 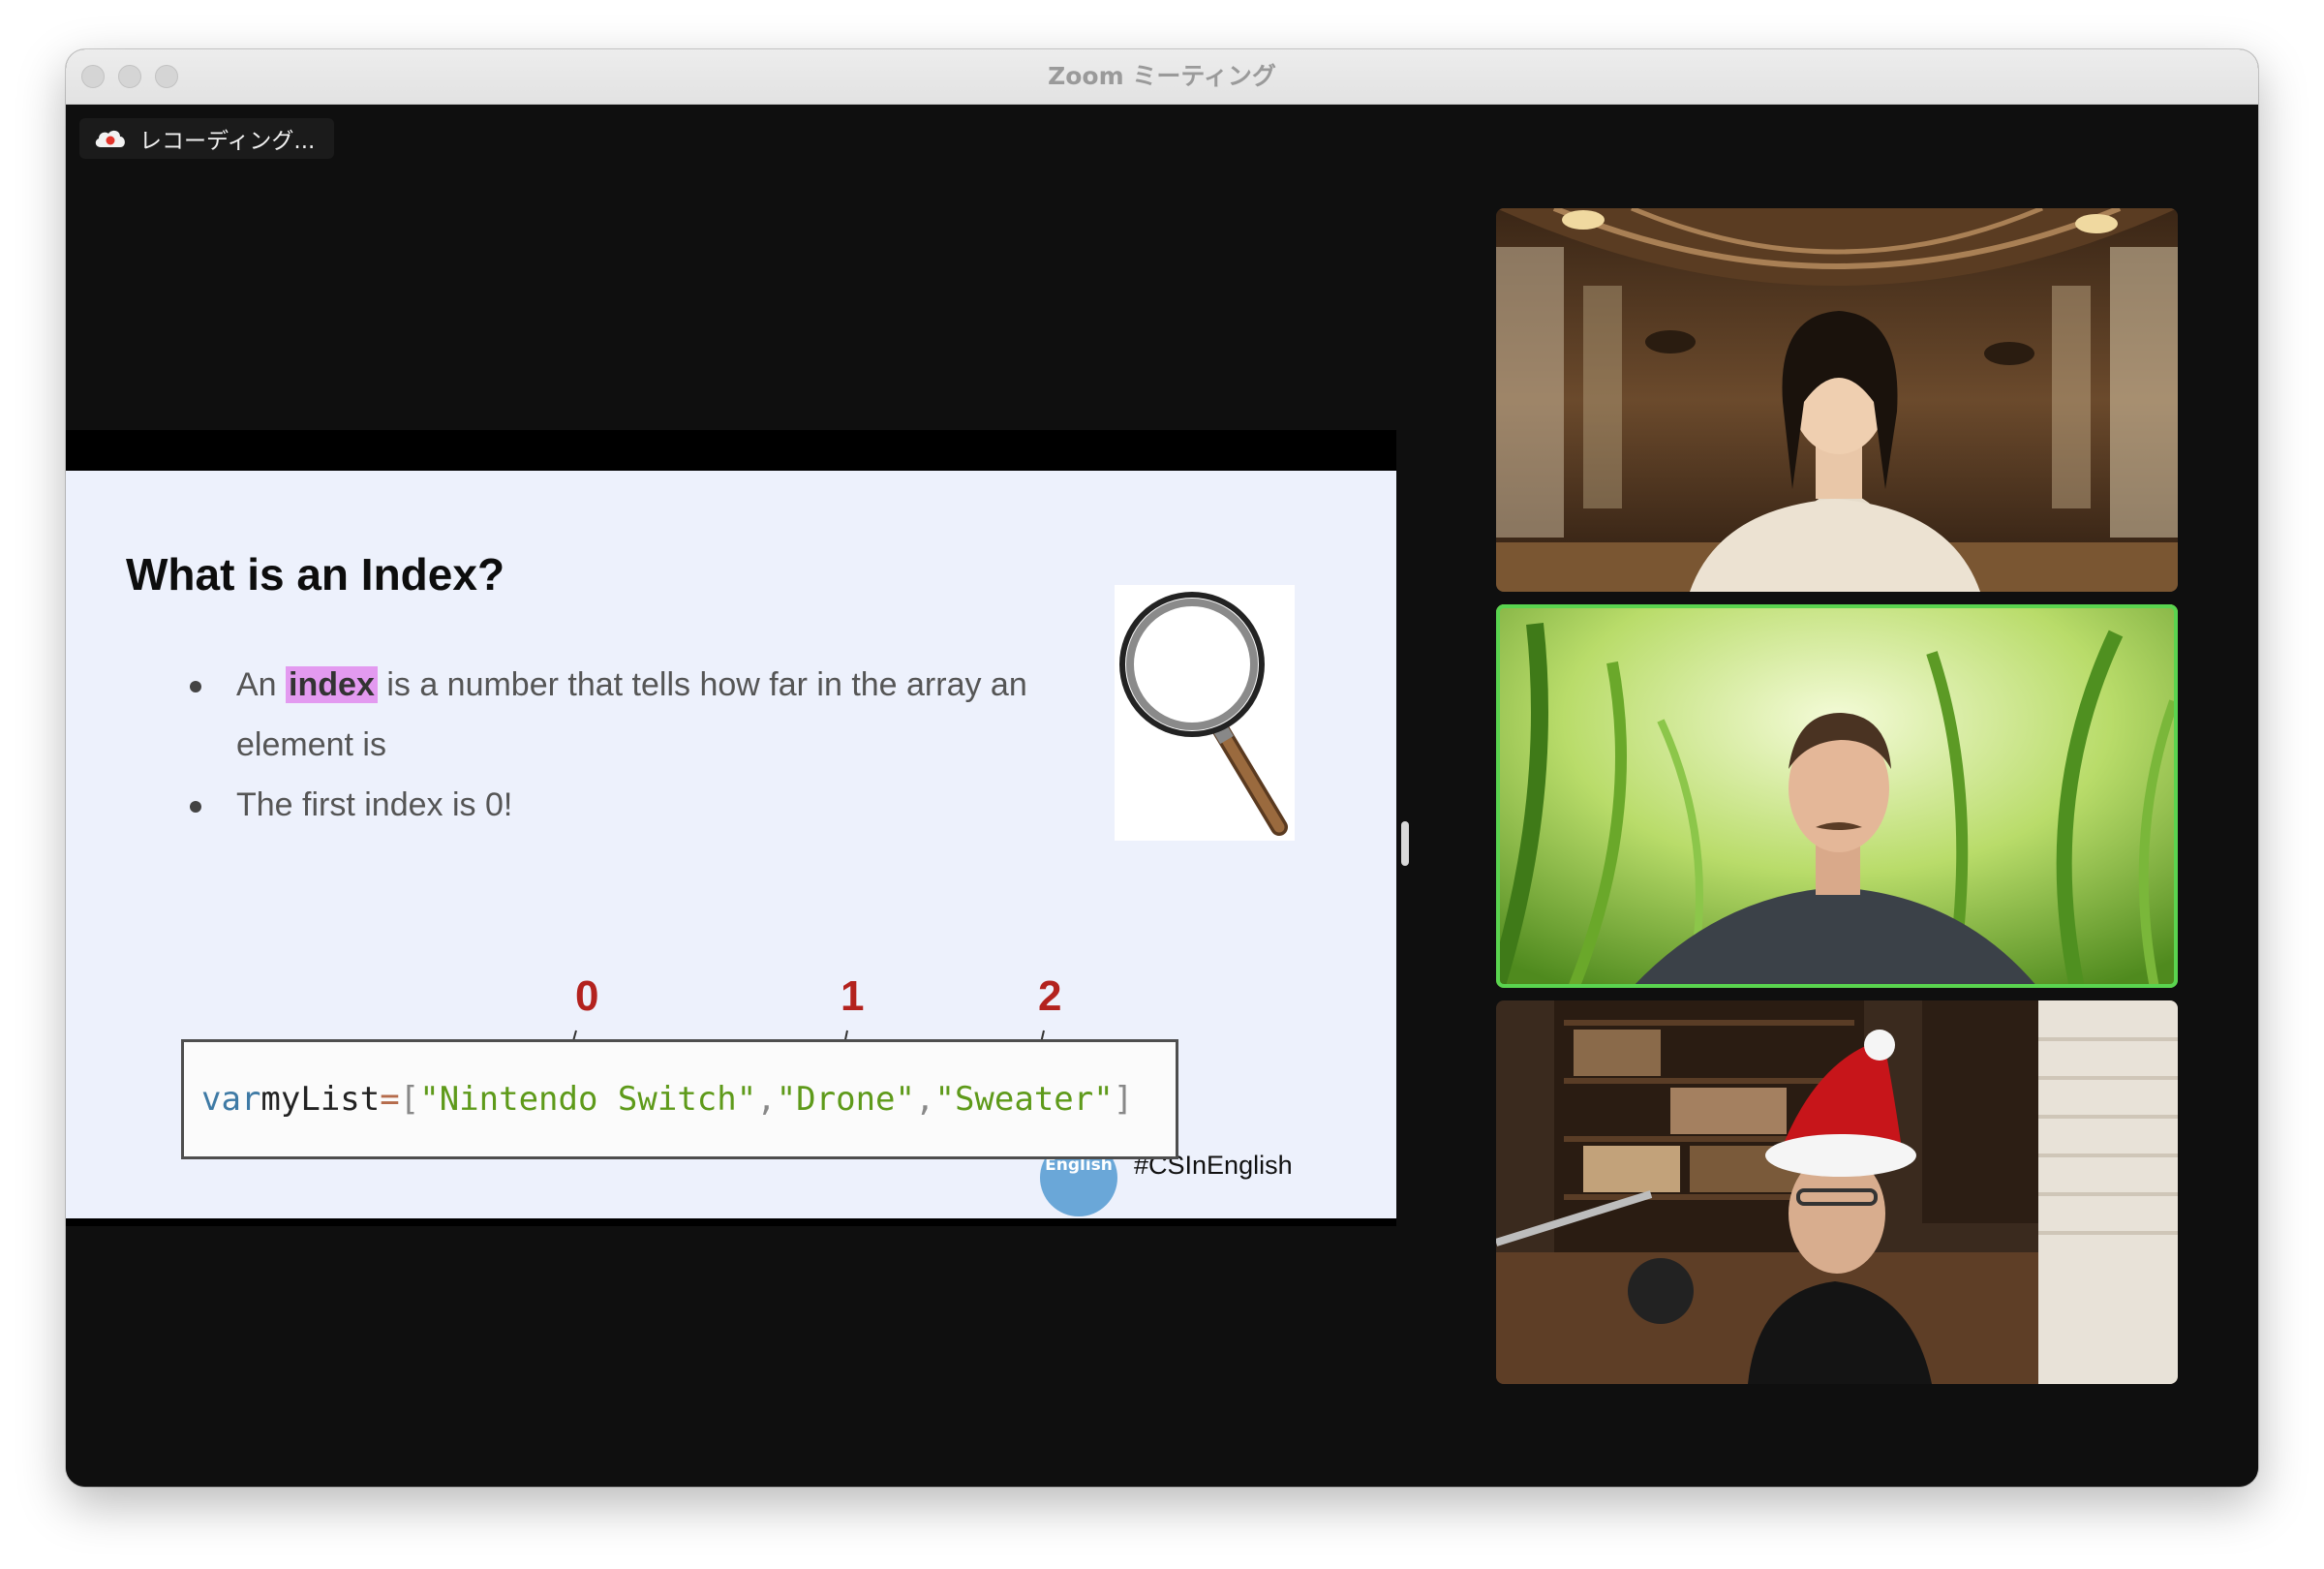 What do you see at coordinates (332, 684) in the screenshot?
I see `highlighted-term: index` at bounding box center [332, 684].